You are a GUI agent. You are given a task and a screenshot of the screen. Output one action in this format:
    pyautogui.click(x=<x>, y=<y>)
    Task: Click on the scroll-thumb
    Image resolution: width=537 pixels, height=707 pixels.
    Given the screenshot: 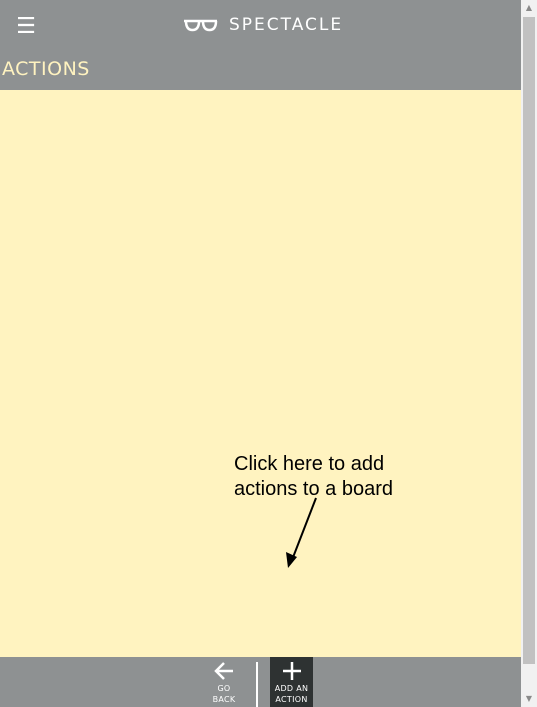 What is the action you would take?
    pyautogui.click(x=529, y=340)
    